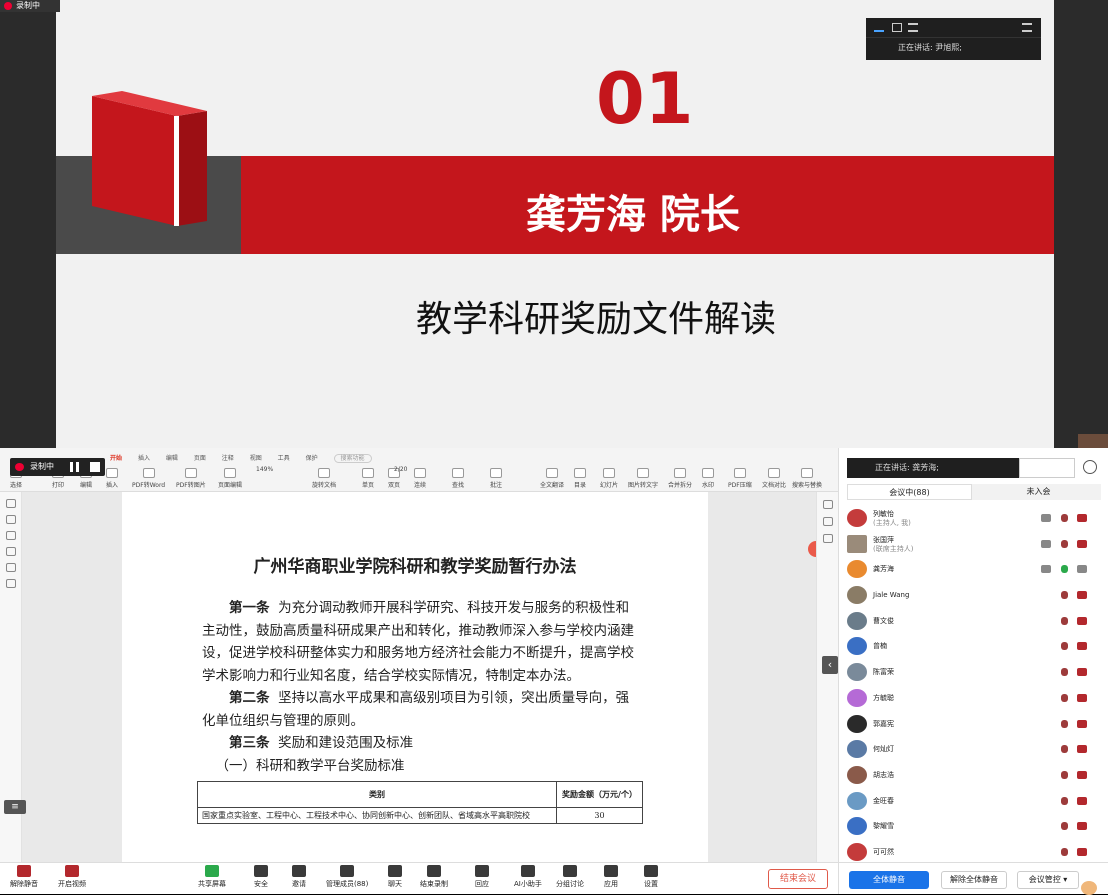 This screenshot has height=895, width=1108. I want to click on tab-start: 开始, so click(116, 458).